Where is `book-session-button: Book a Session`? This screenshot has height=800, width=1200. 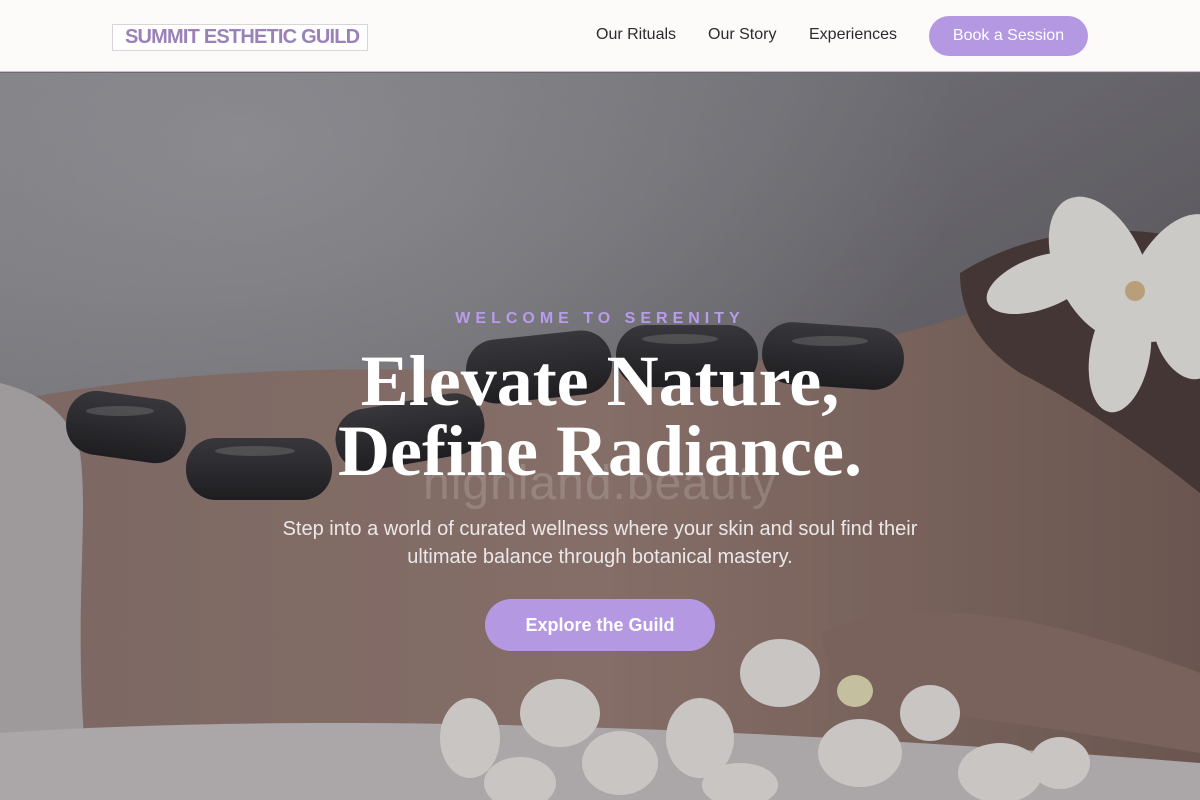
book-session-button: Book a Session is located at coordinates (1008, 36).